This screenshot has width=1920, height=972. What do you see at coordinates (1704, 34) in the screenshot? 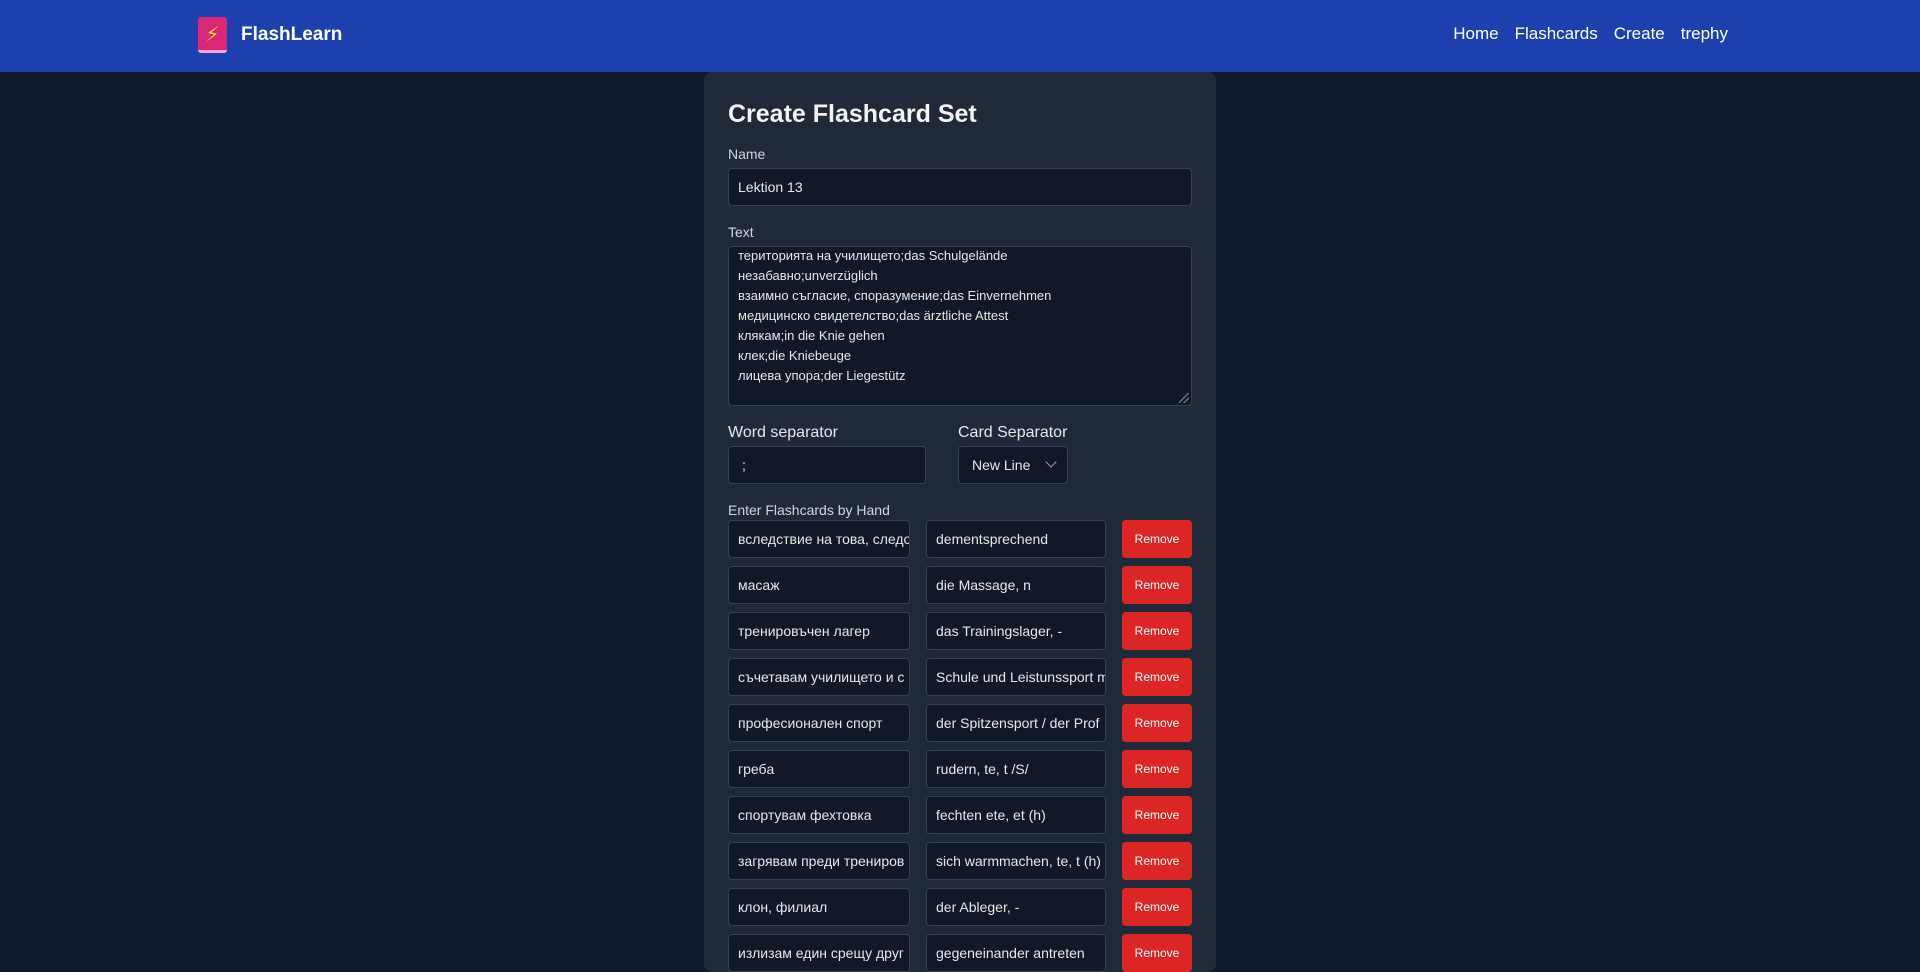
I see `nav-link-user: trephy` at bounding box center [1704, 34].